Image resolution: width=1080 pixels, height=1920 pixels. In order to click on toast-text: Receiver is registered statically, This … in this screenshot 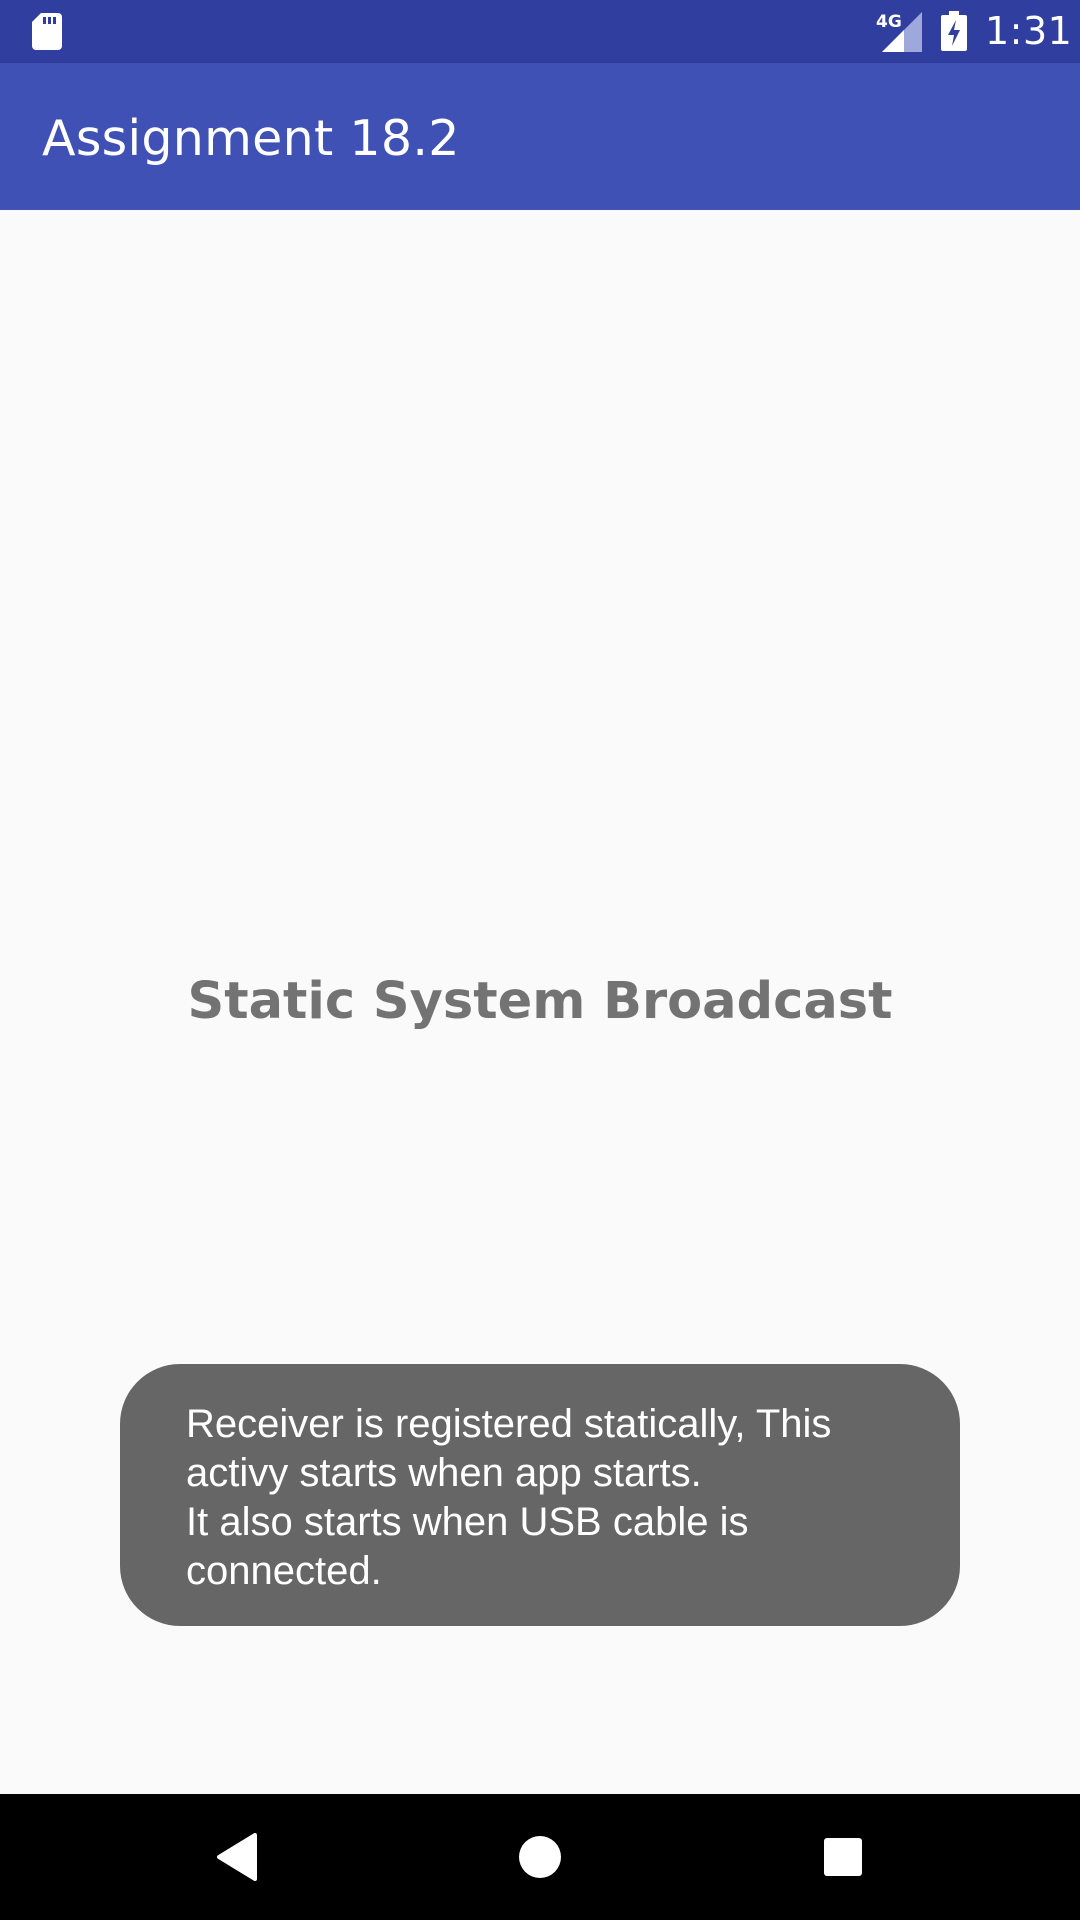, I will do `click(509, 1497)`.